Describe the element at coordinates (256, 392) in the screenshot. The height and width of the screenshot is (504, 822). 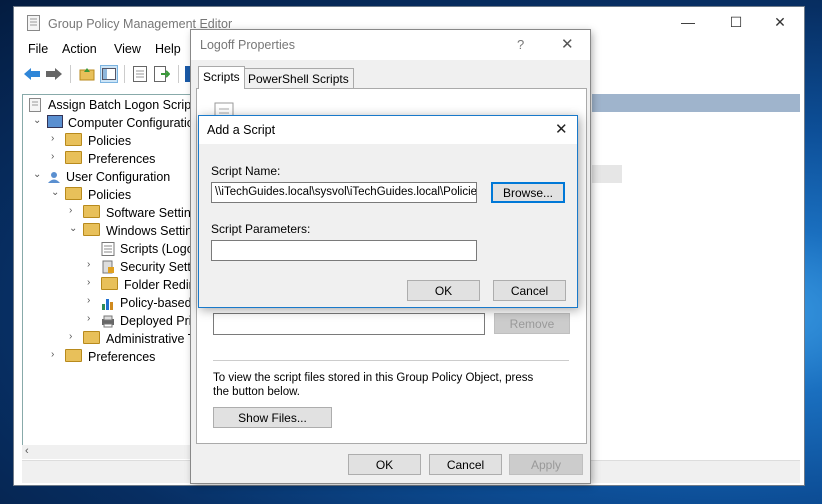
I see `info-text-line: the button below.` at that location.